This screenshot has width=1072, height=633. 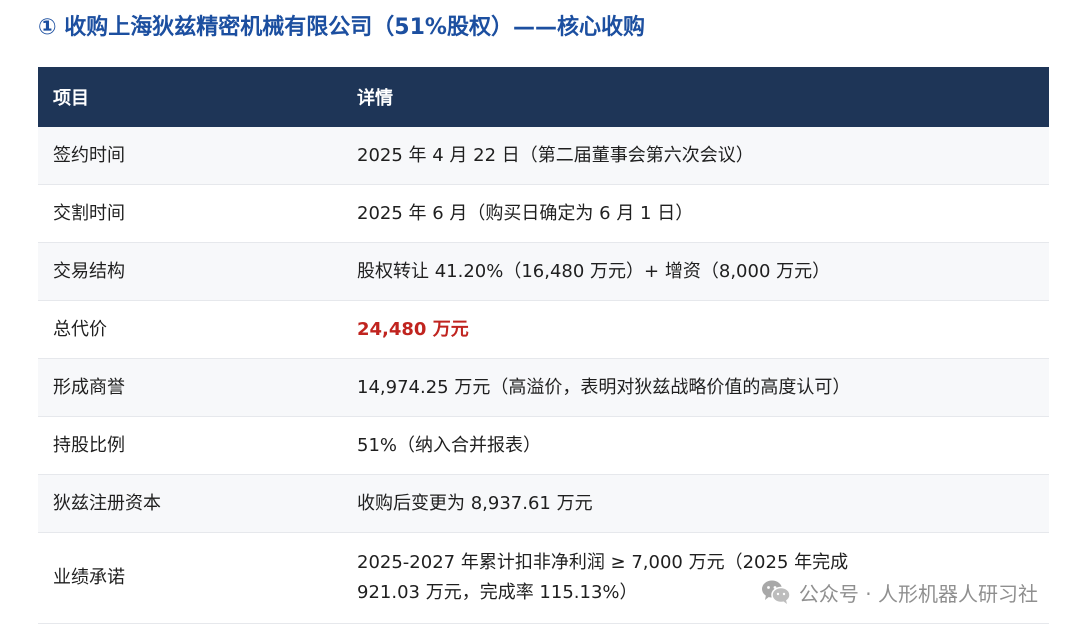 I want to click on row-detail: 14,974.25 万元（高溢价，表明对狄兹战略价值的高度认可）, so click(x=695, y=387).